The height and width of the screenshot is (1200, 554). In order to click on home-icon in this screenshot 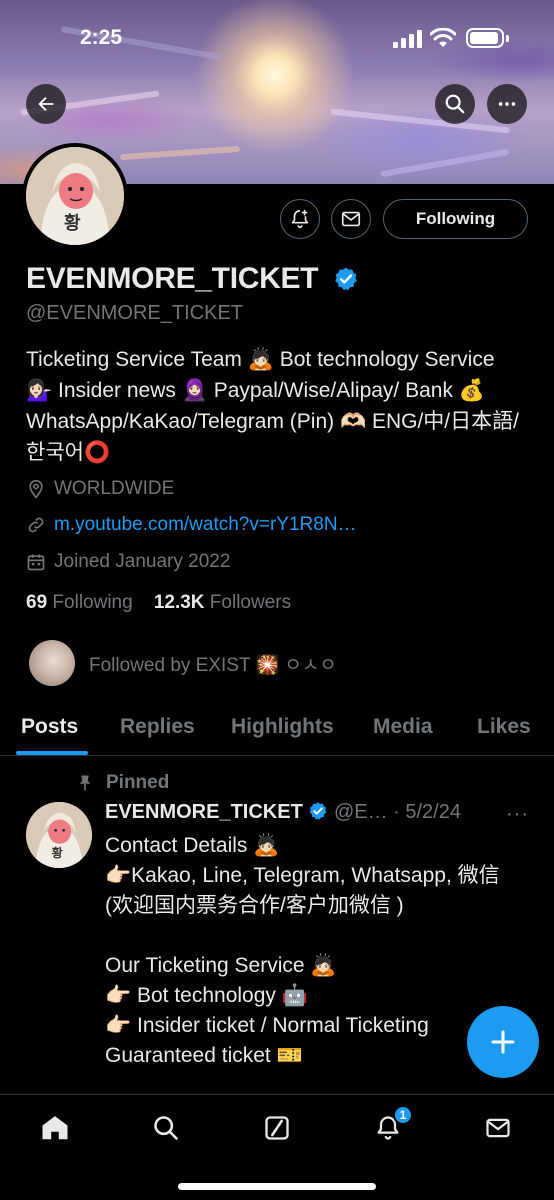, I will do `click(55, 1128)`.